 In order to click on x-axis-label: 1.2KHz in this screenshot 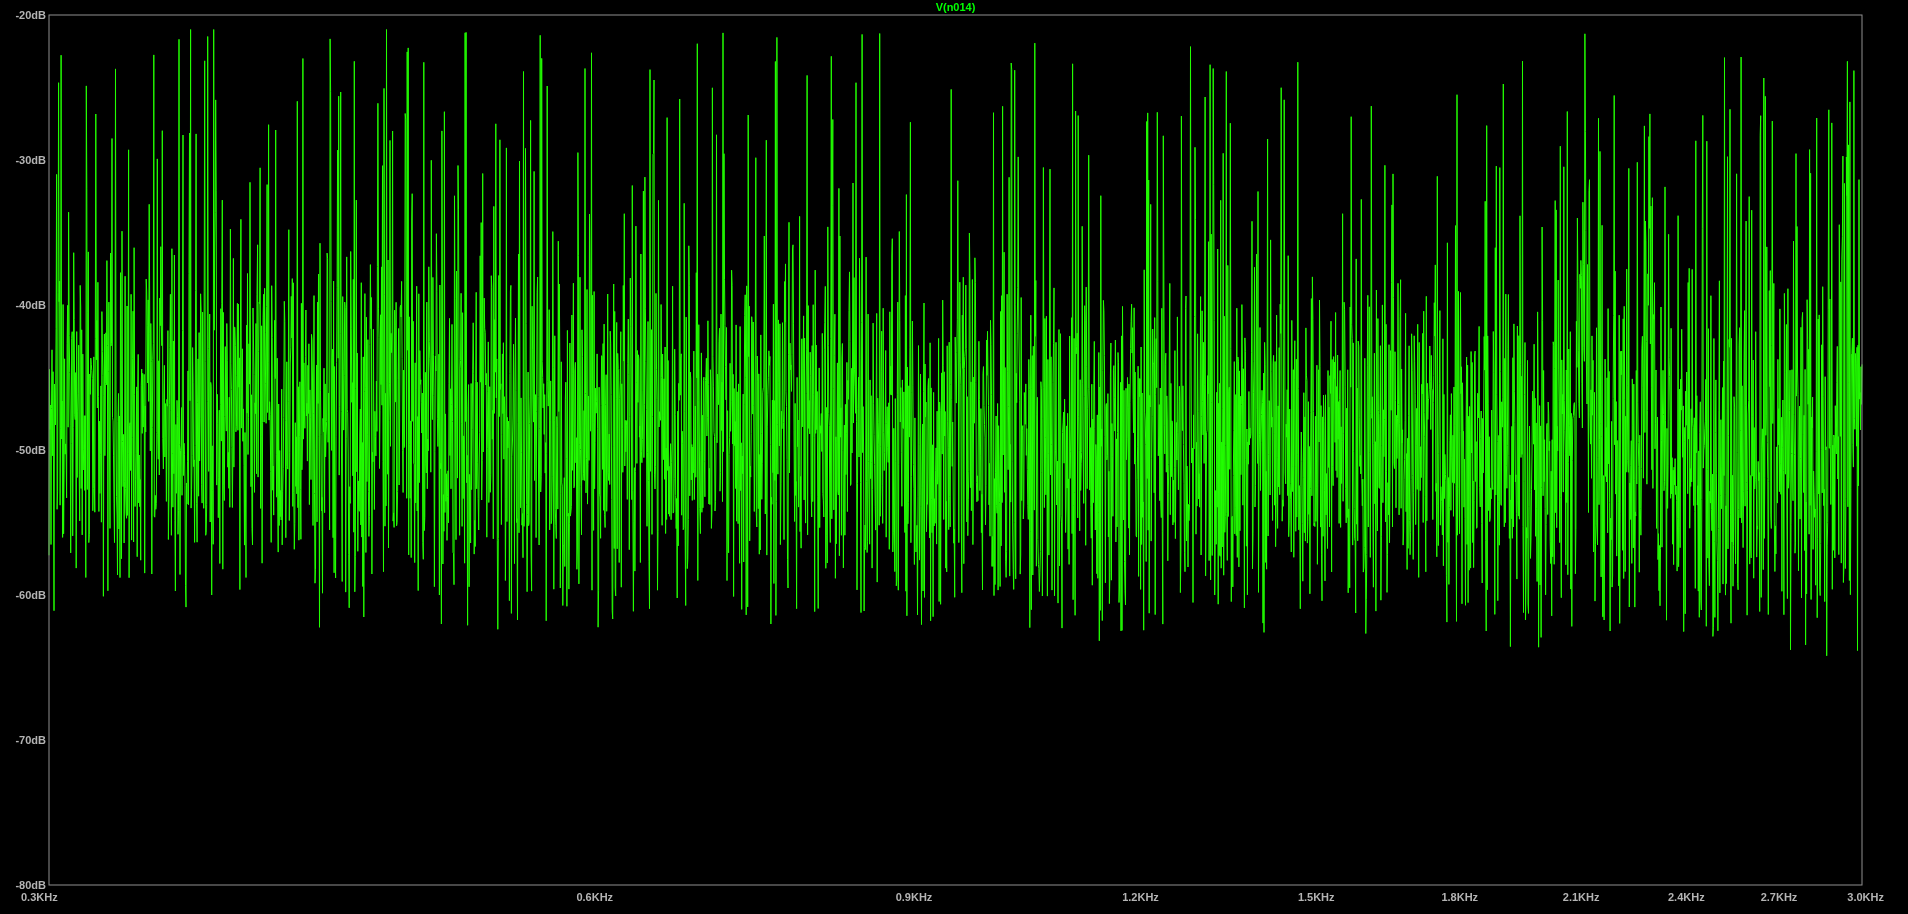, I will do `click(1140, 897)`.